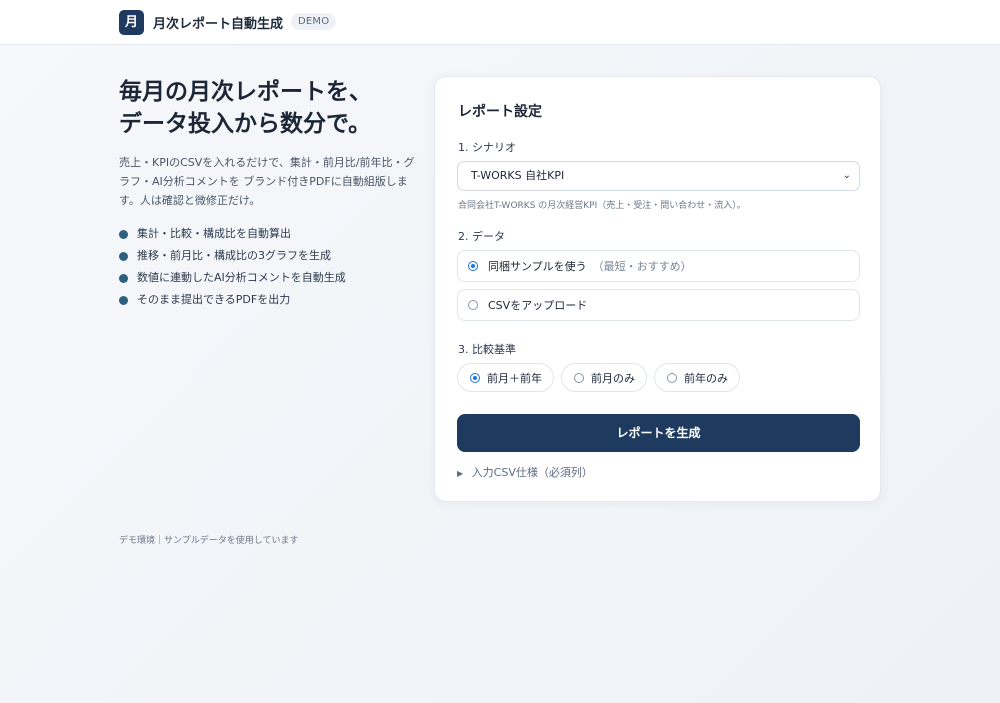  I want to click on scenario-select-value: T-WORKS 自社KPI, so click(518, 175).